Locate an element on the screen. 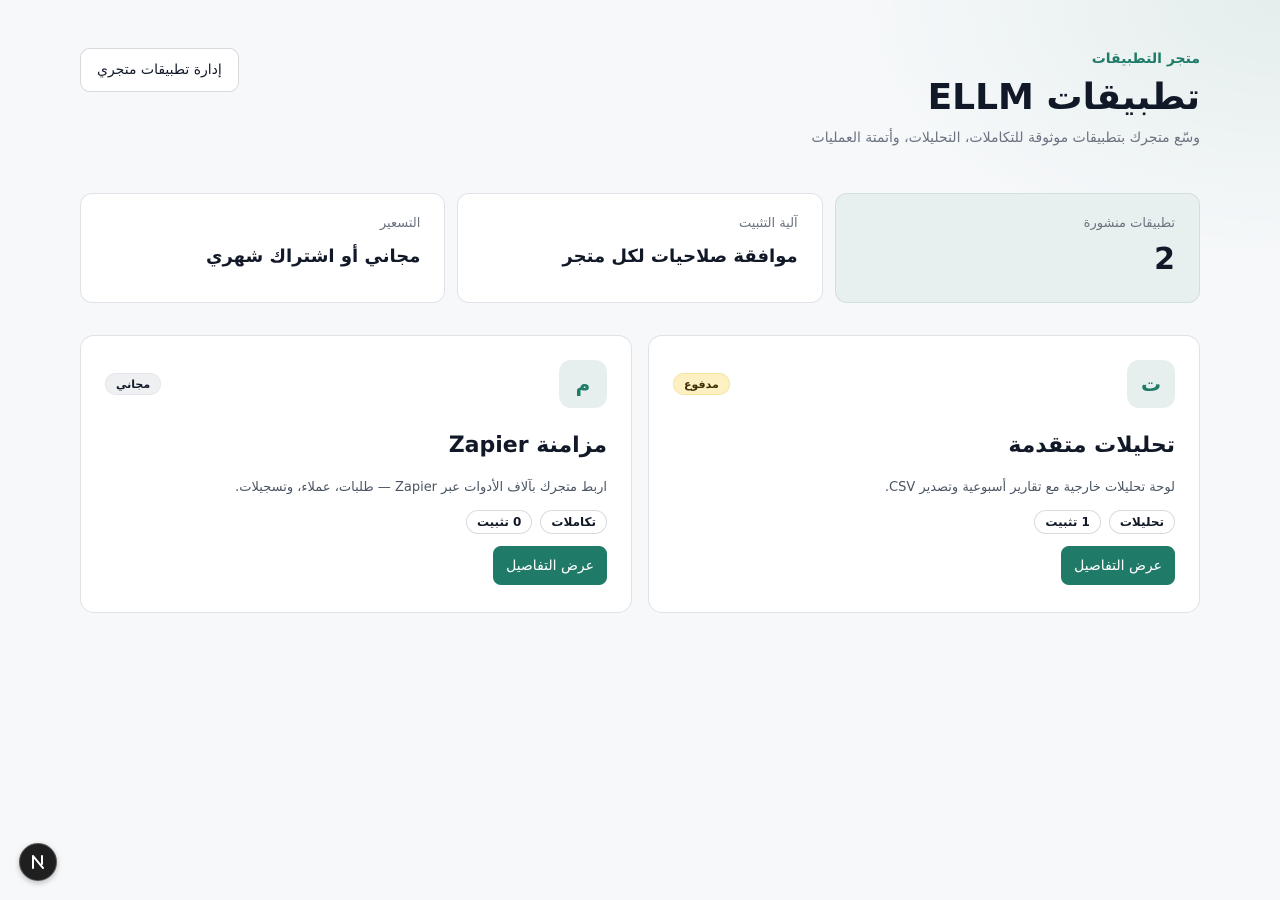 Image resolution: width=1280 pixels, height=900 pixels. stat-card-install-mechanism: آلية التثبيت موافقة صلاحيات لكل متجر is located at coordinates (640, 248).